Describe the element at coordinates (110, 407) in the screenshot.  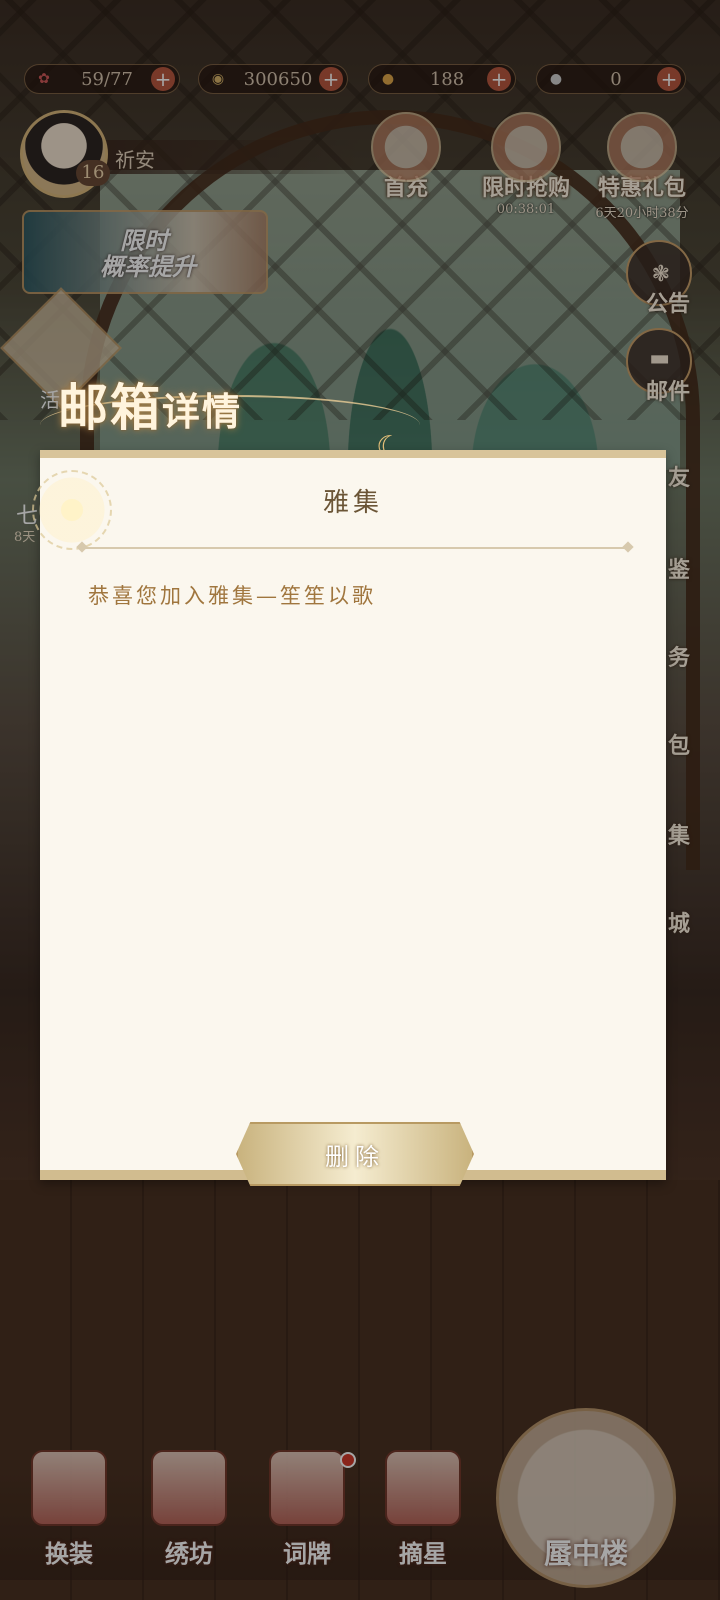
I see `modal-title-main: 邮箱` at that location.